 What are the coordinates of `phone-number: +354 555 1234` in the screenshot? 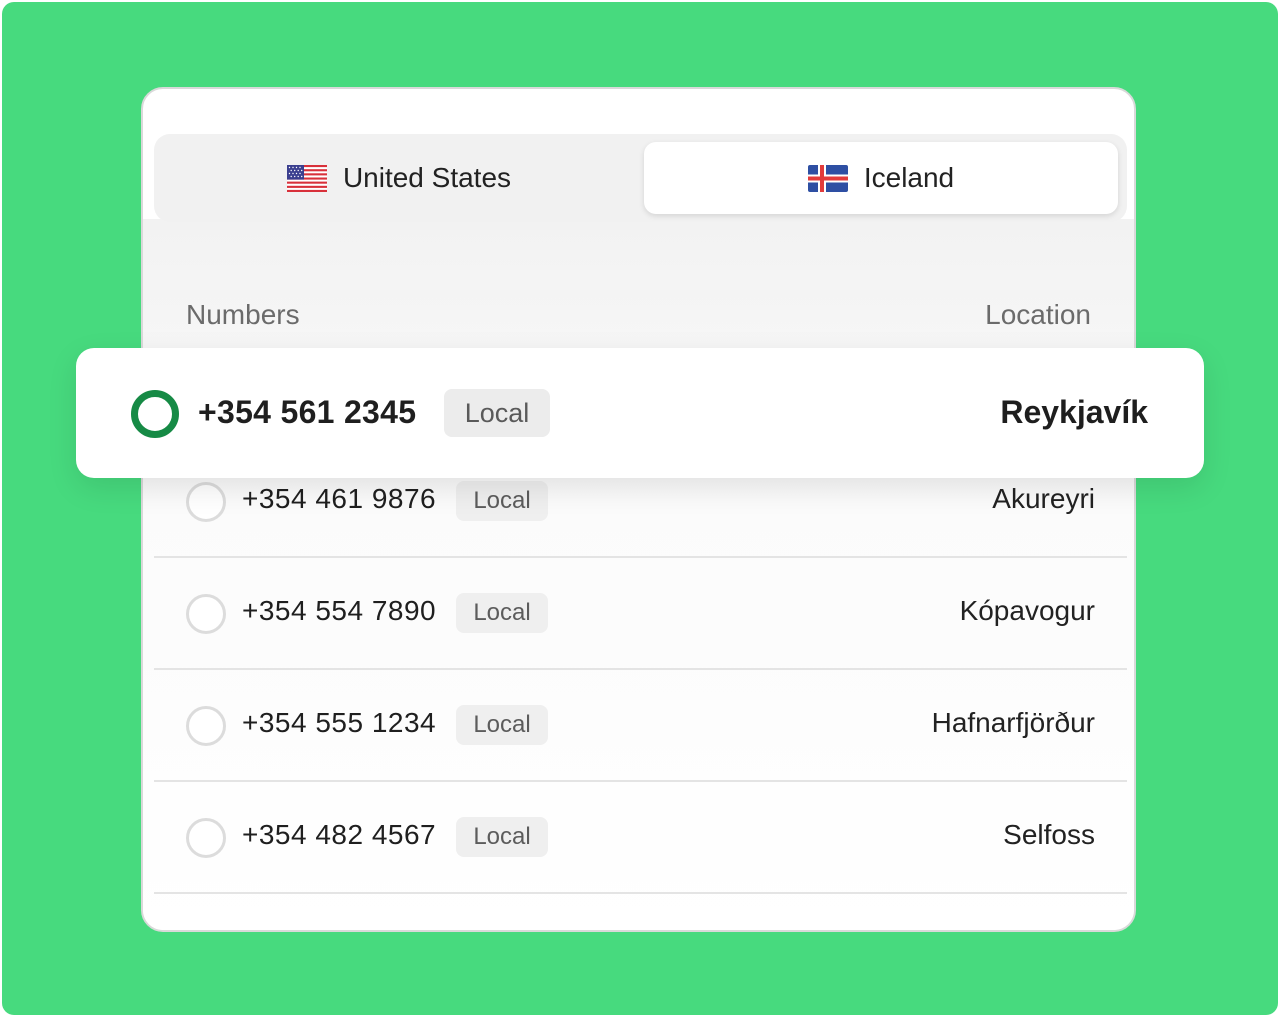 It's located at (339, 722).